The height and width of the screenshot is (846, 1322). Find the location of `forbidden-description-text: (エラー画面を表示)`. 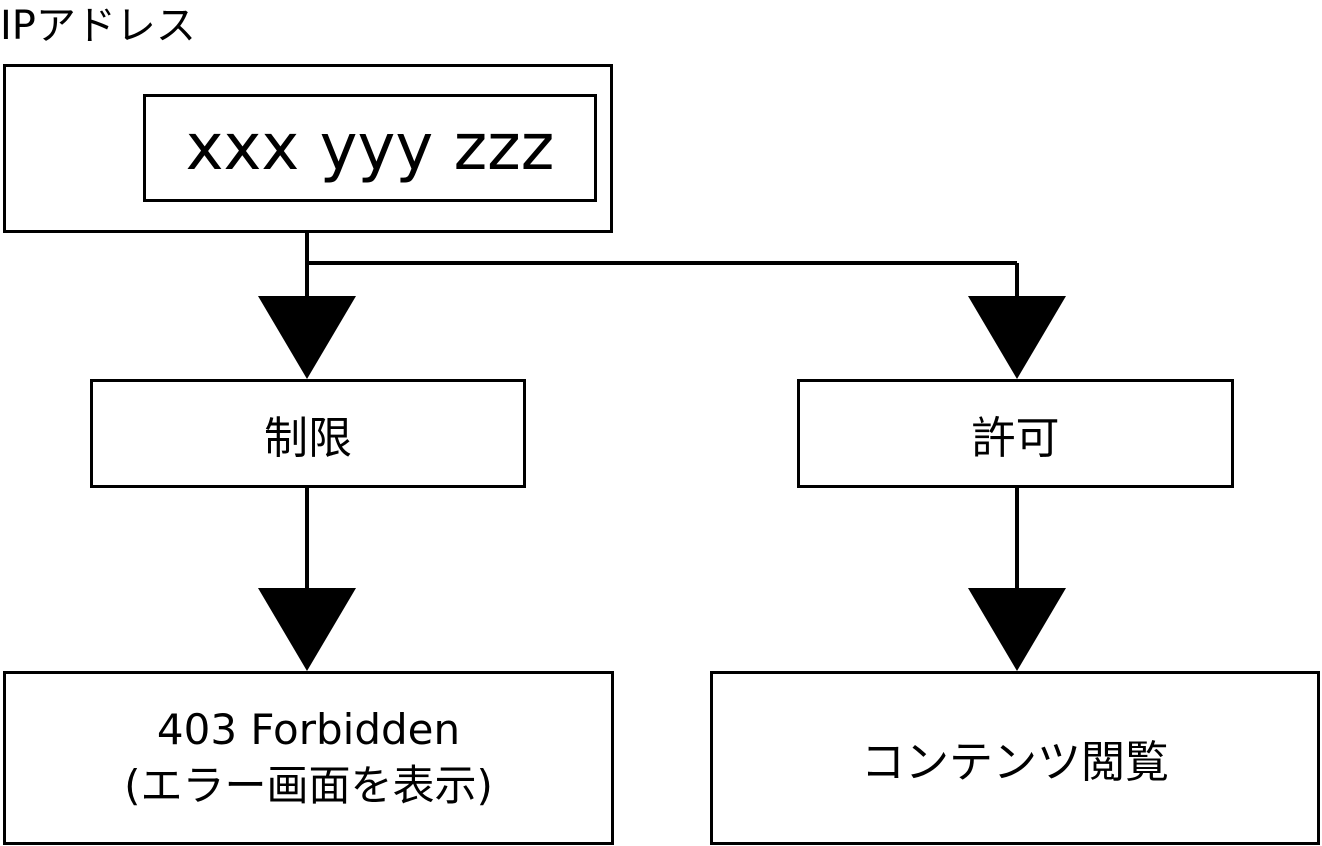

forbidden-description-text: (エラー画面を表示) is located at coordinates (308, 785).